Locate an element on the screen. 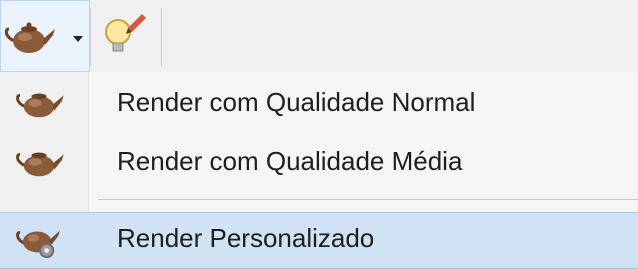  lightbulb-icon is located at coordinates (124, 36).